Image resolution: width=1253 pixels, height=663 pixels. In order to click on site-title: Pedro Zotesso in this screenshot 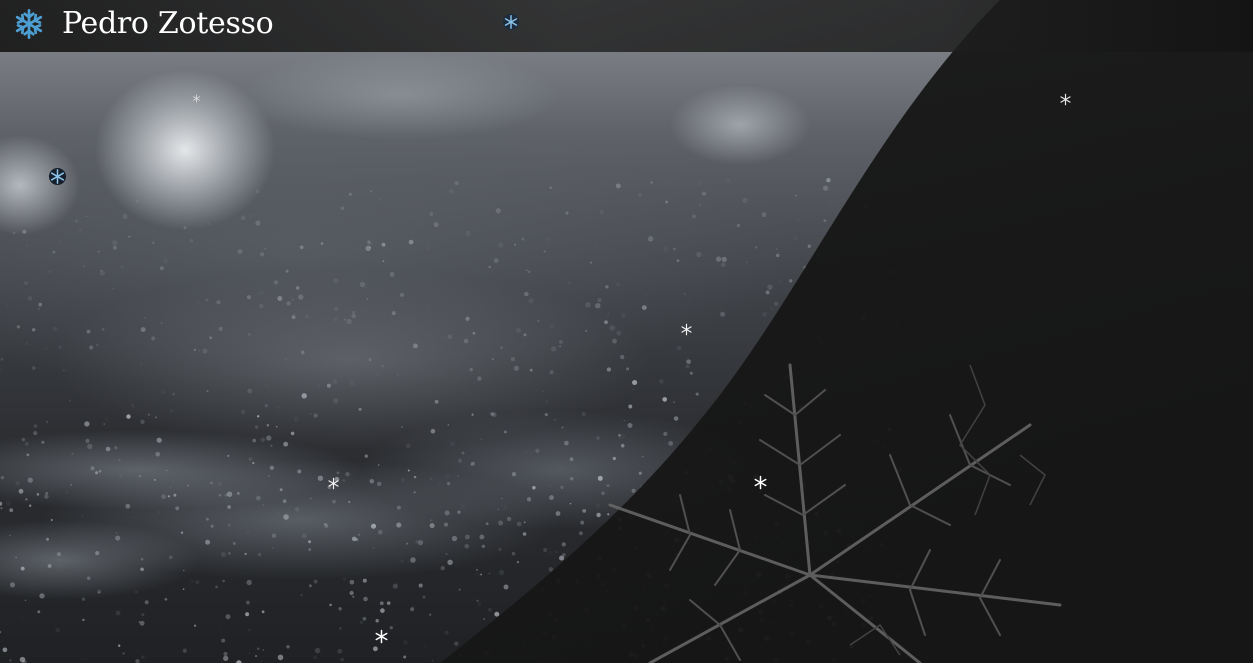, I will do `click(168, 24)`.